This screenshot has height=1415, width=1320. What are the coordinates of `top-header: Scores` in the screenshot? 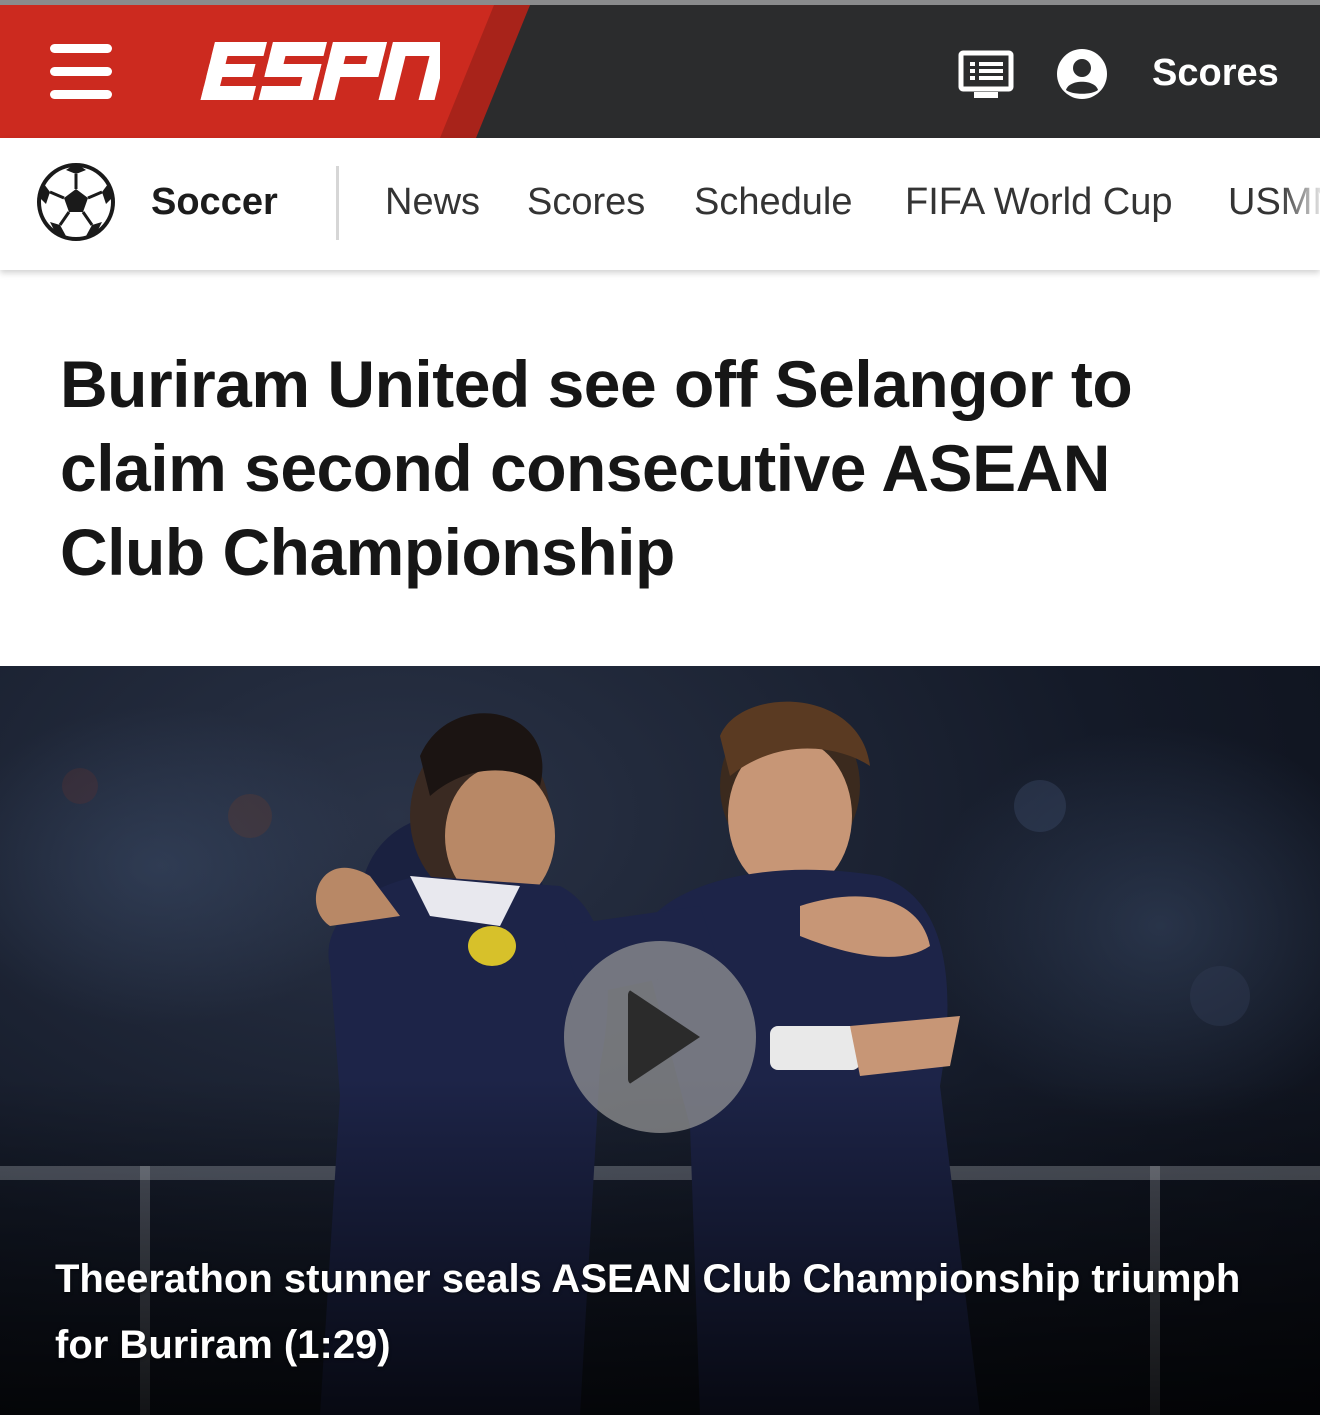 It's located at (660, 69).